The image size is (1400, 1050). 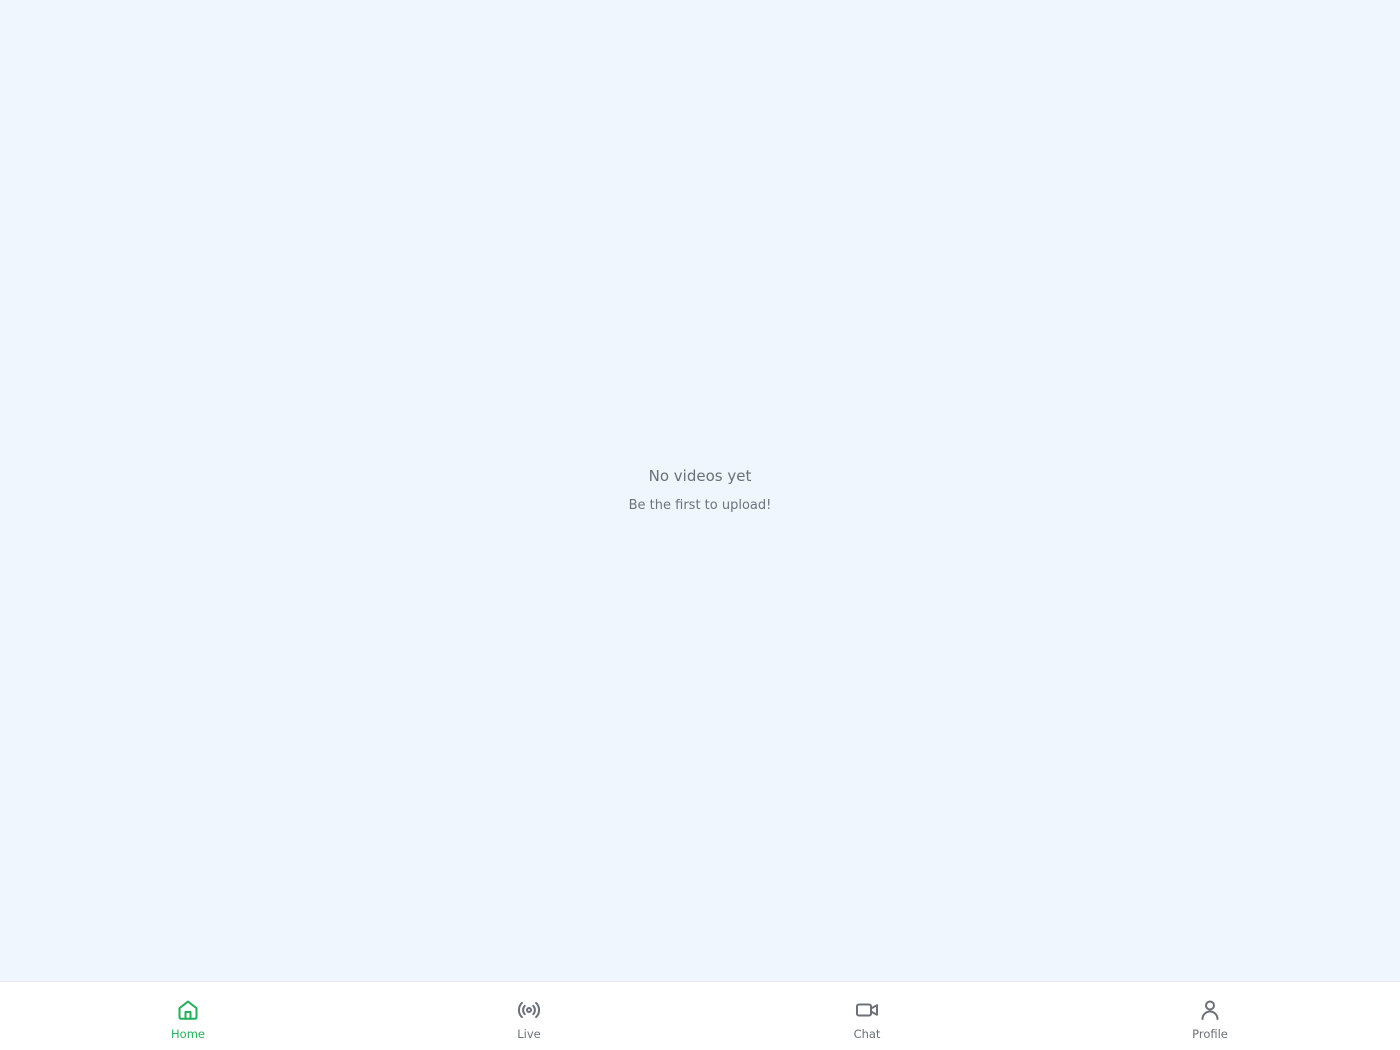 What do you see at coordinates (1210, 1010) in the screenshot?
I see `user-icon` at bounding box center [1210, 1010].